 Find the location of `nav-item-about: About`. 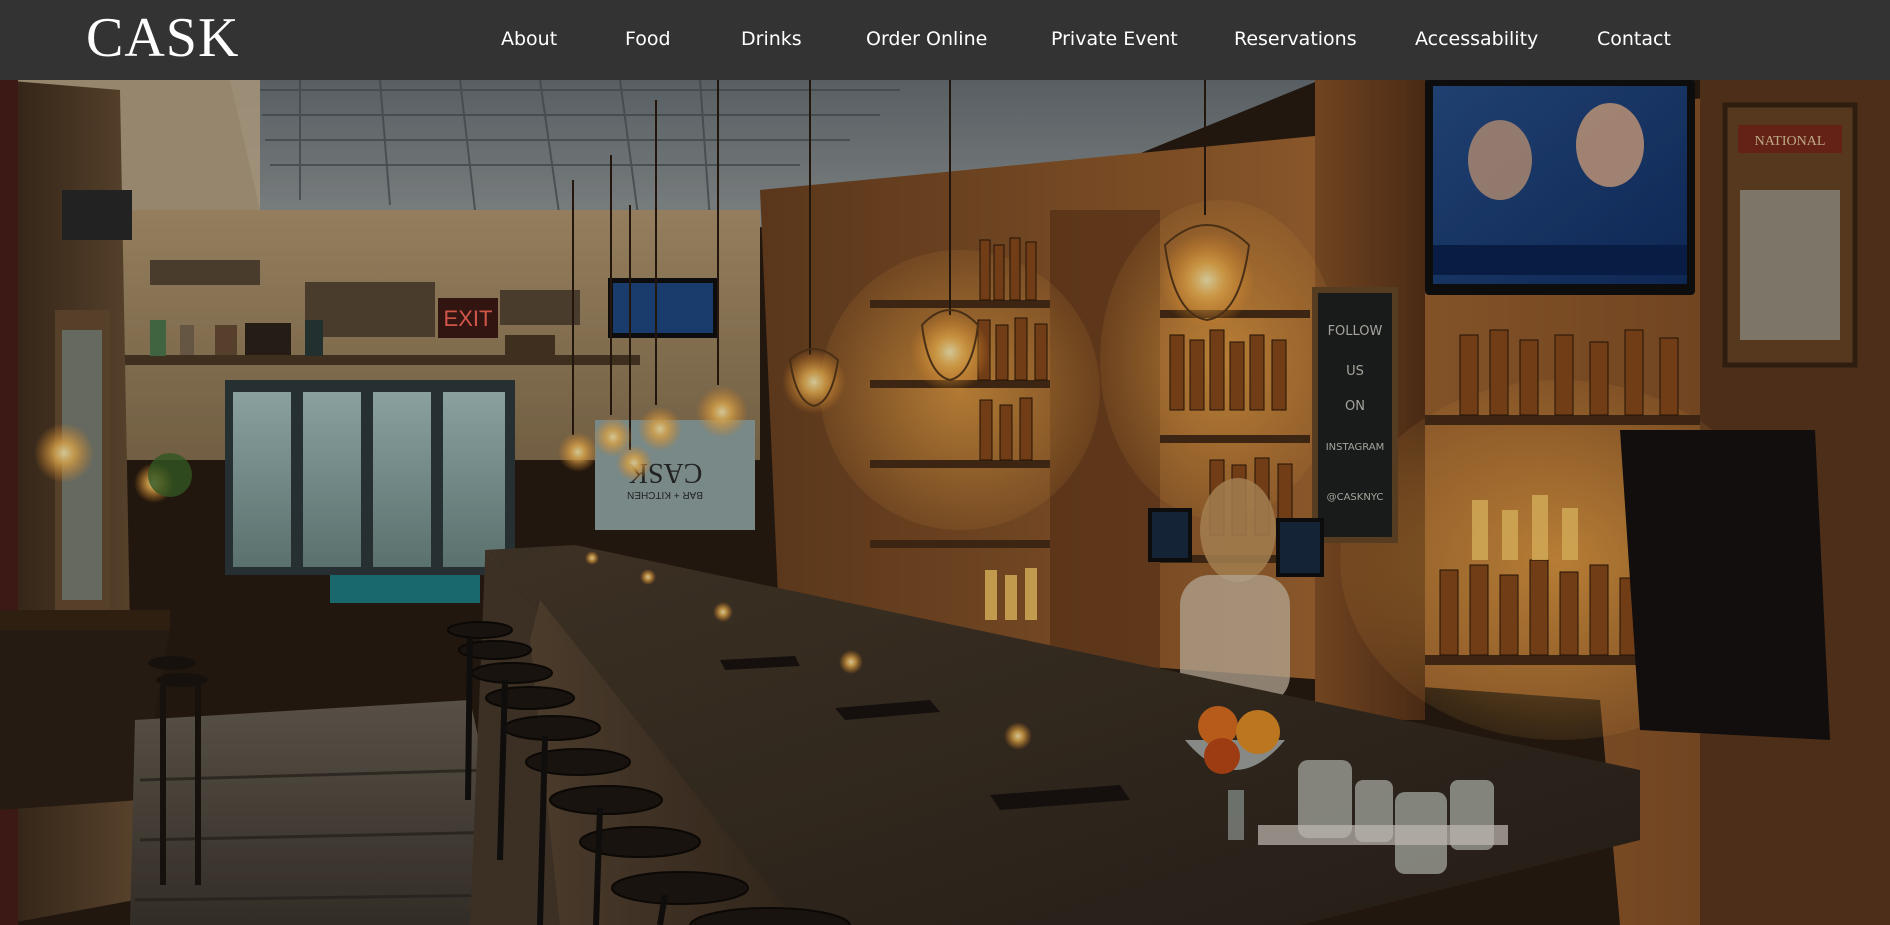

nav-item-about: About is located at coordinates (529, 39).